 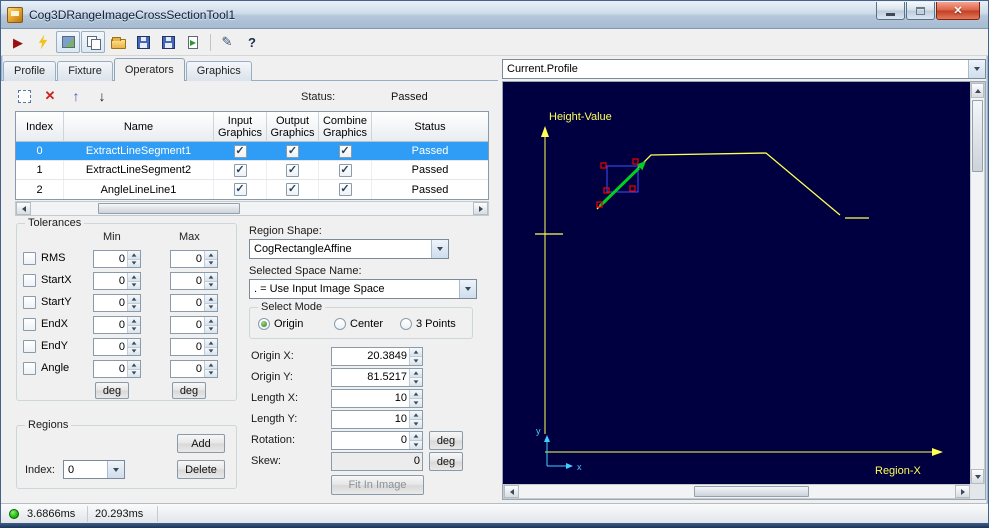 I want to click on maximize-button, so click(x=920, y=11).